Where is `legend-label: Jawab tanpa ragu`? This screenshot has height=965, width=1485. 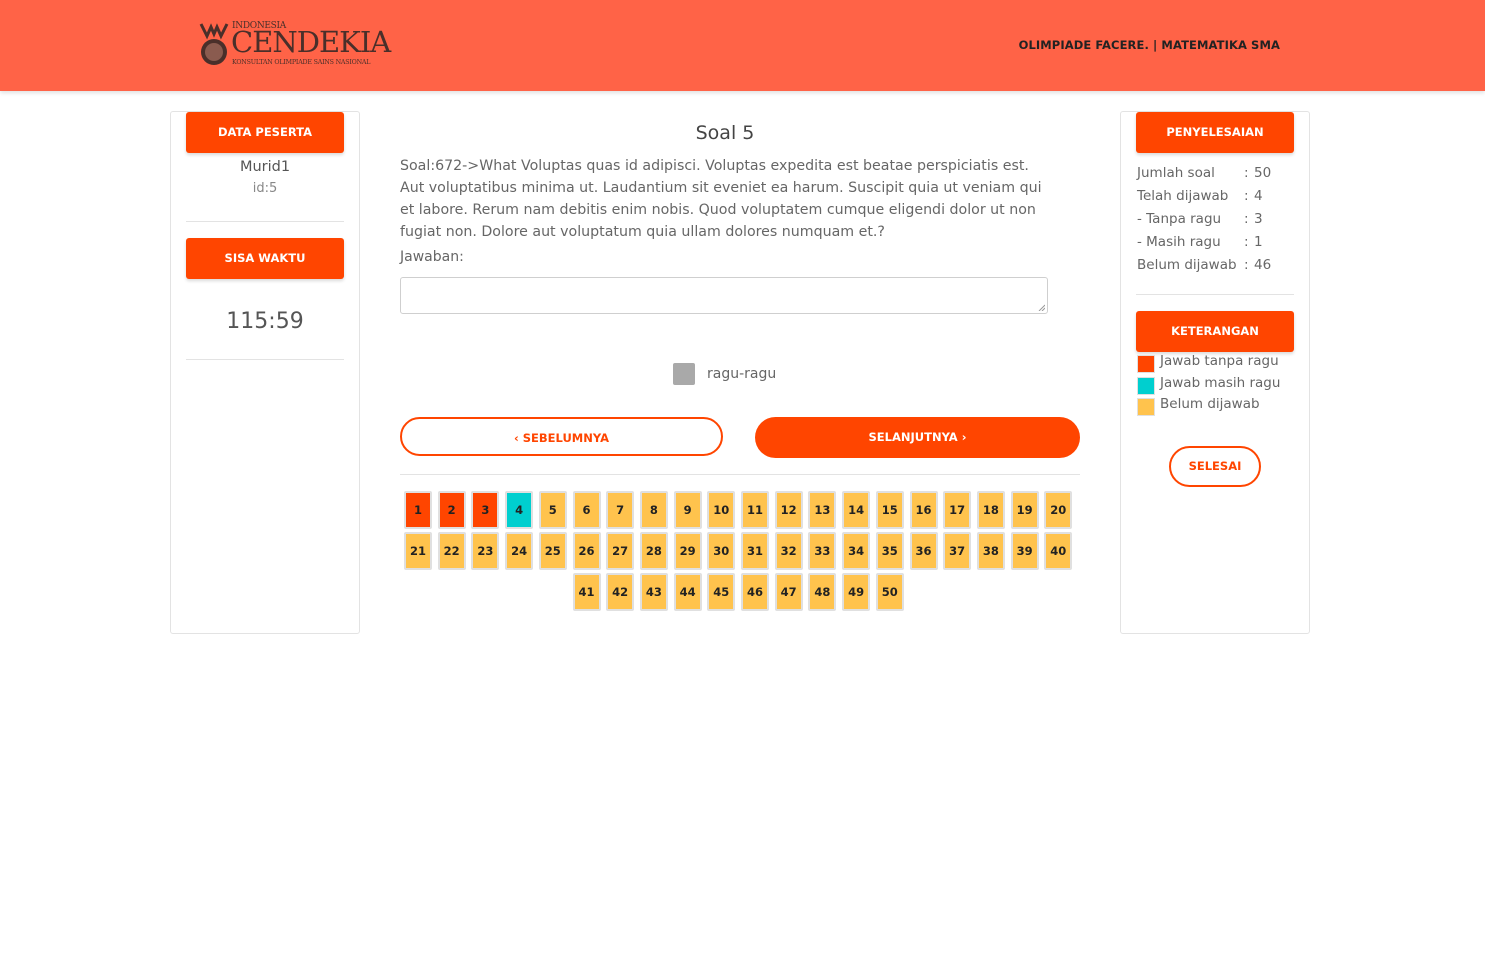
legend-label: Jawab tanpa ragu is located at coordinates (1219, 361).